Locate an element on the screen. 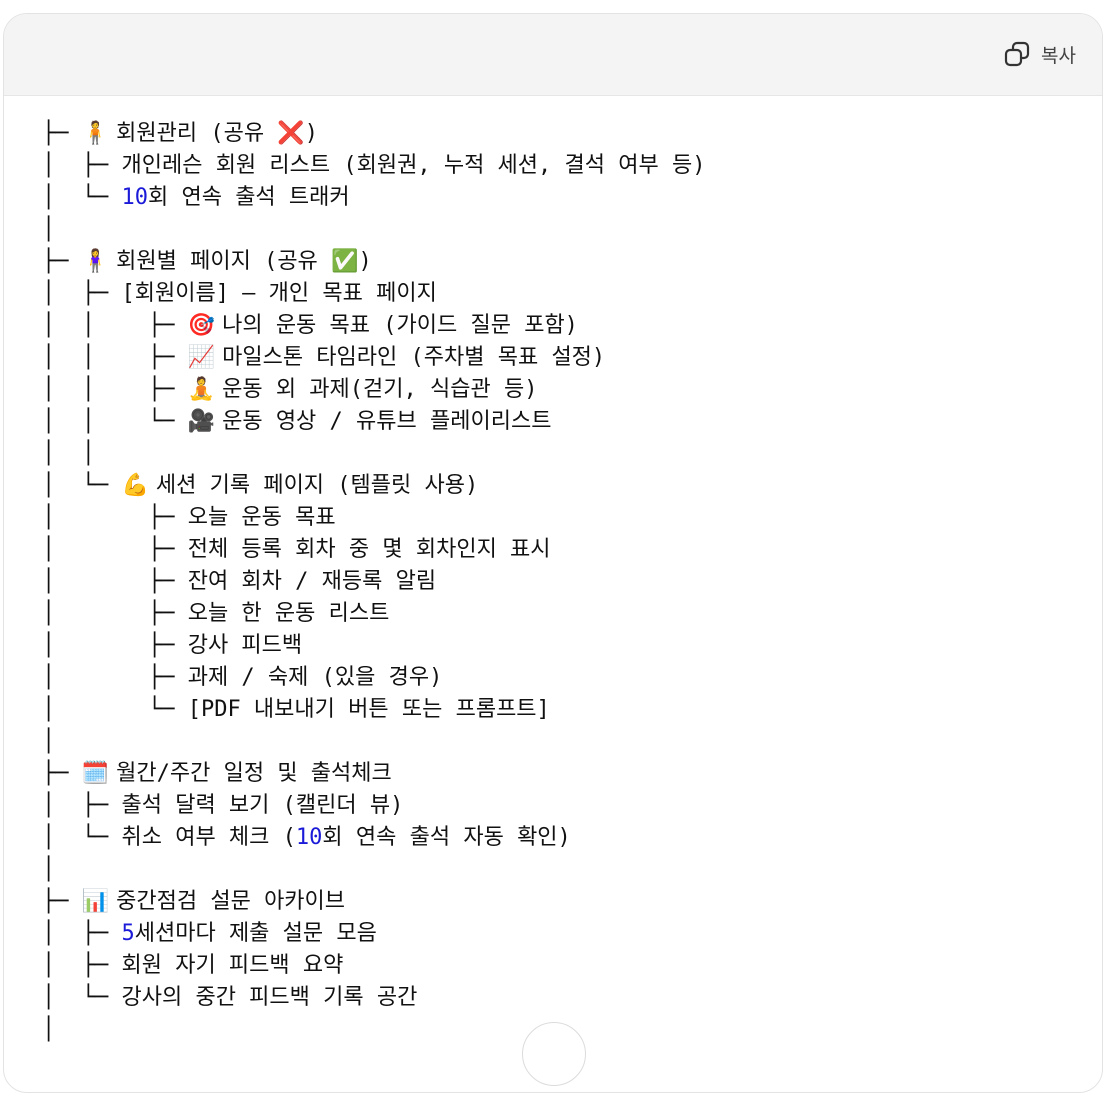 The image size is (1110, 1093). code-block-header: 복사 is located at coordinates (553, 55).